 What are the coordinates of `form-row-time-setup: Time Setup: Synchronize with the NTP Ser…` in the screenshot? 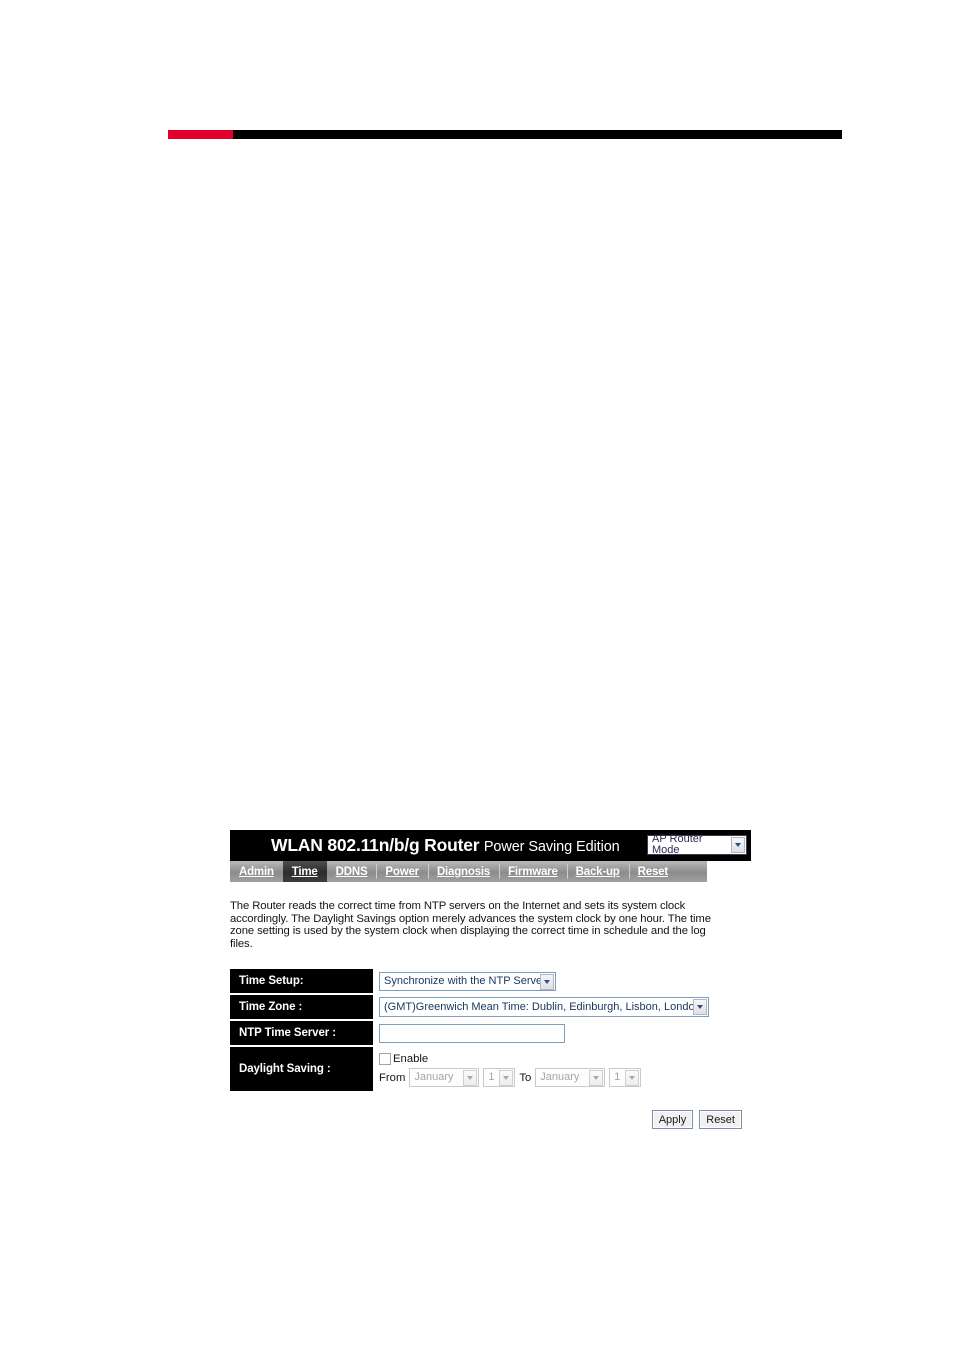 It's located at (490, 982).